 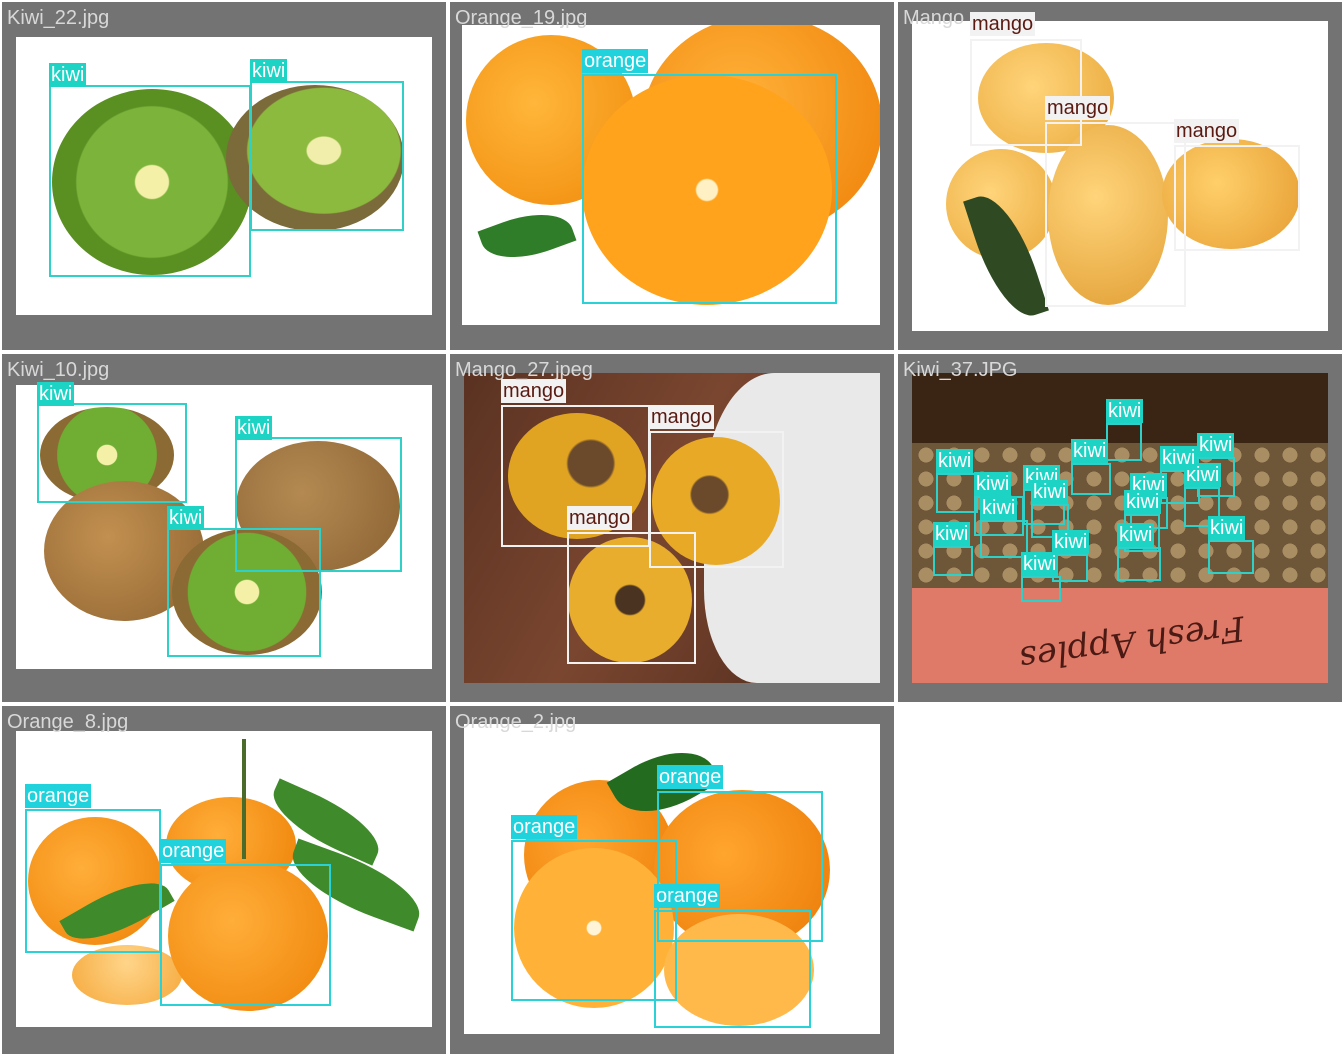 I want to click on tile-title: Orange_19.jpg, so click(x=521, y=18).